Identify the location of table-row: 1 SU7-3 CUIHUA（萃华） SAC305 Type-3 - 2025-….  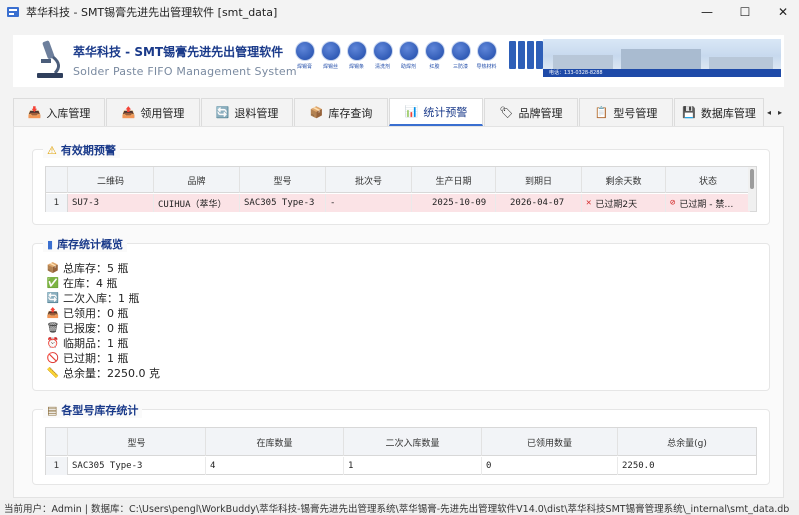
(398, 203).